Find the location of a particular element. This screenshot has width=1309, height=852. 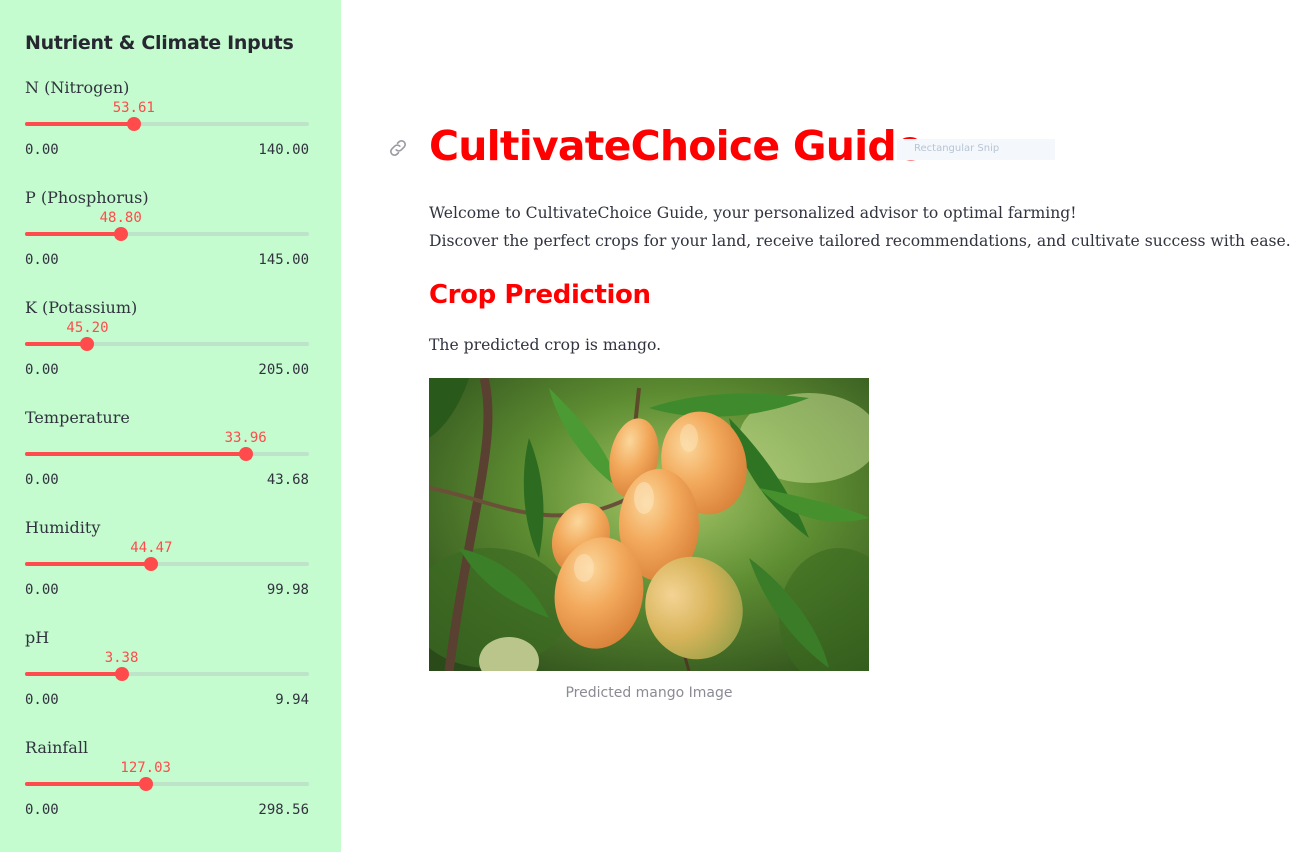

slider-value: 33.96 is located at coordinates (245, 438).